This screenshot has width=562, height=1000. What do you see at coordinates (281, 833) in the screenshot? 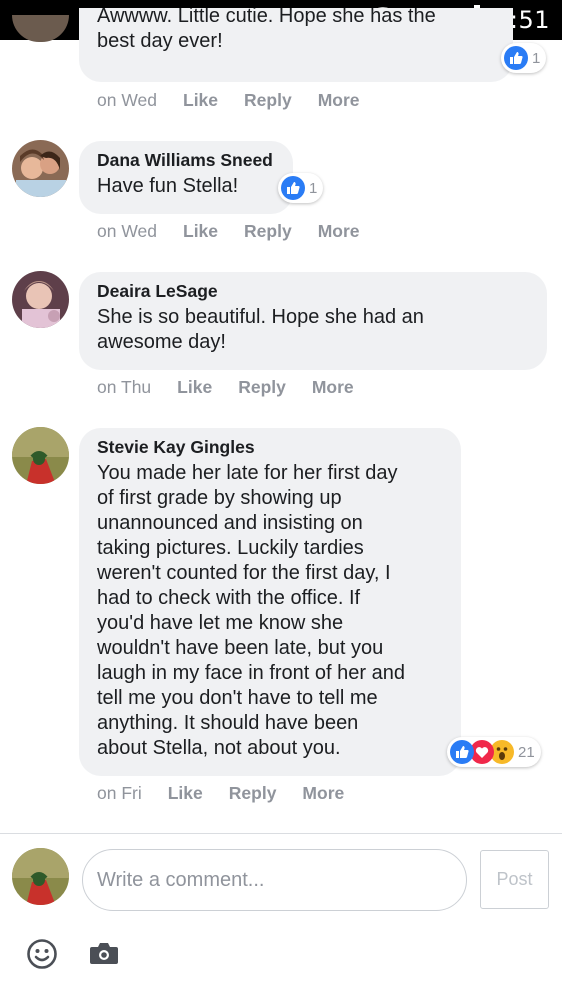
I see `composer-divider` at bounding box center [281, 833].